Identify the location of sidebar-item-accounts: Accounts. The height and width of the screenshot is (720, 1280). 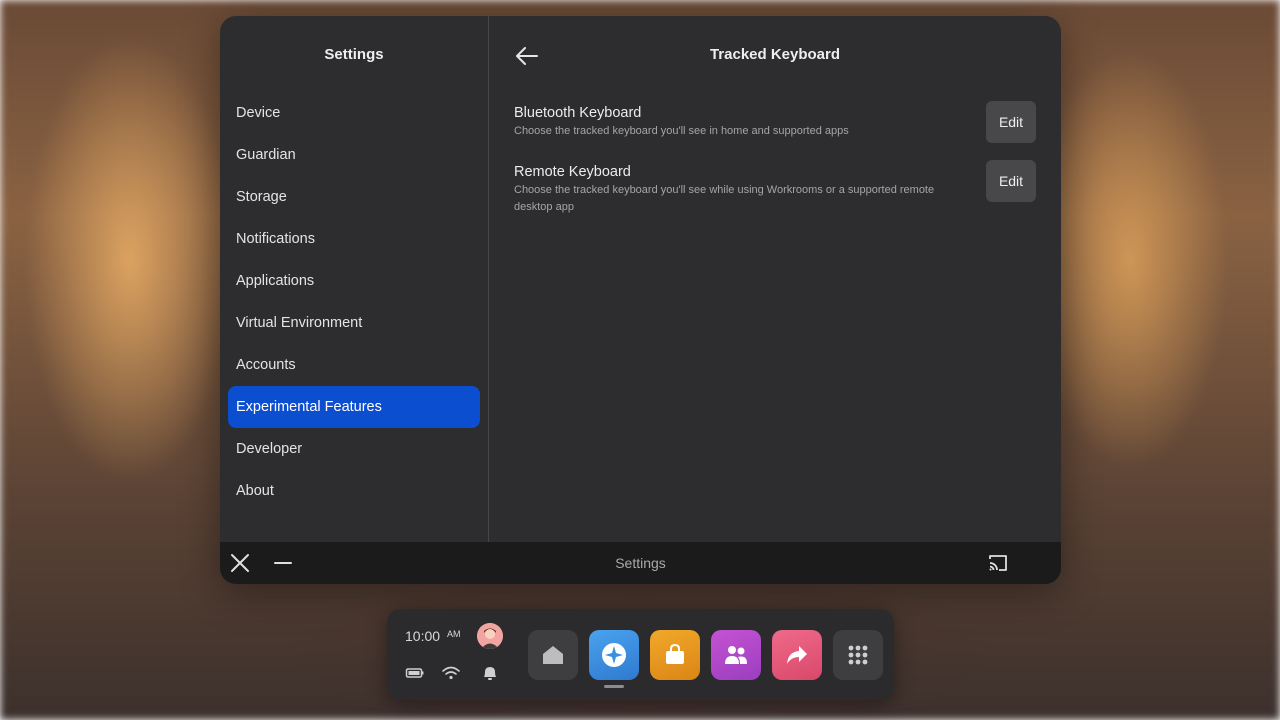
(354, 365).